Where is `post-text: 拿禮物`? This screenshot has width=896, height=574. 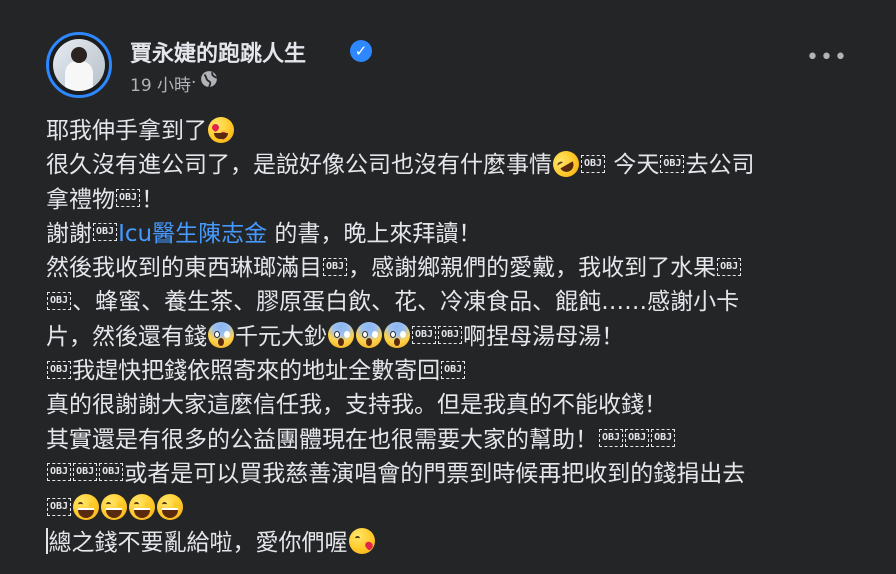
post-text: 拿禮物 is located at coordinates (80, 199).